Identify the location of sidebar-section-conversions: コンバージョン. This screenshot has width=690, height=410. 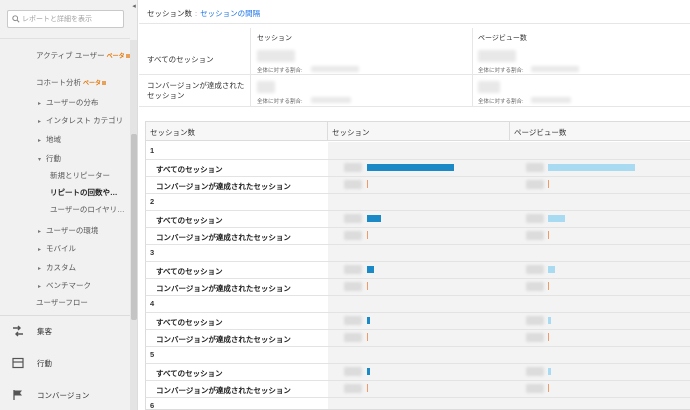
(50, 395).